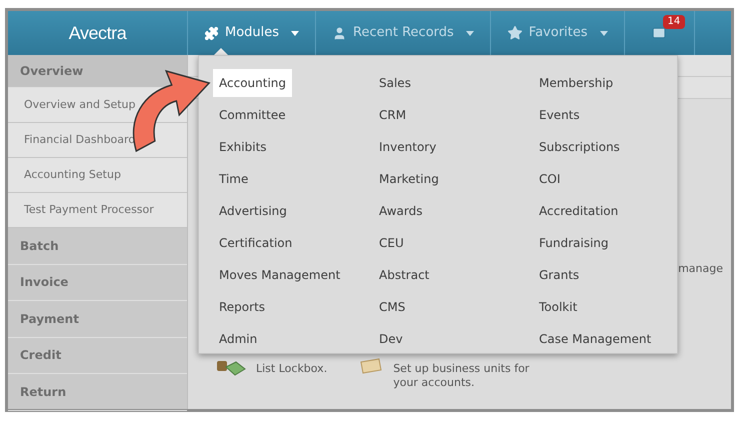 The height and width of the screenshot is (422, 739). What do you see at coordinates (242, 307) in the screenshot?
I see `module-menu-item: Reports` at bounding box center [242, 307].